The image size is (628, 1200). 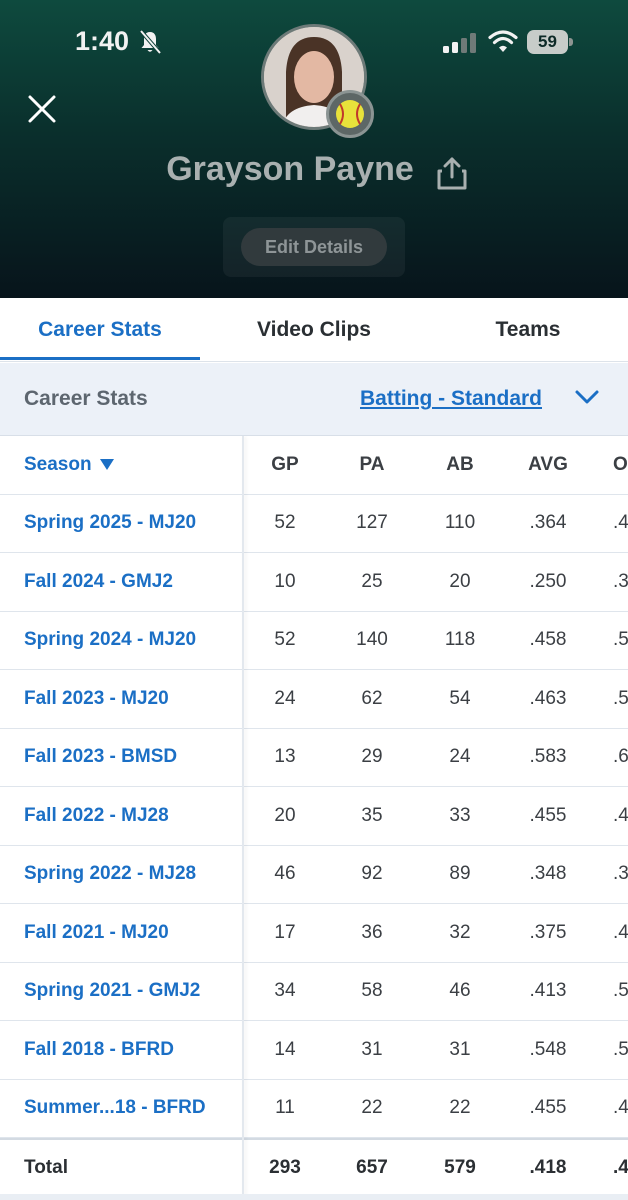 I want to click on cell-ab: 118, so click(x=460, y=640).